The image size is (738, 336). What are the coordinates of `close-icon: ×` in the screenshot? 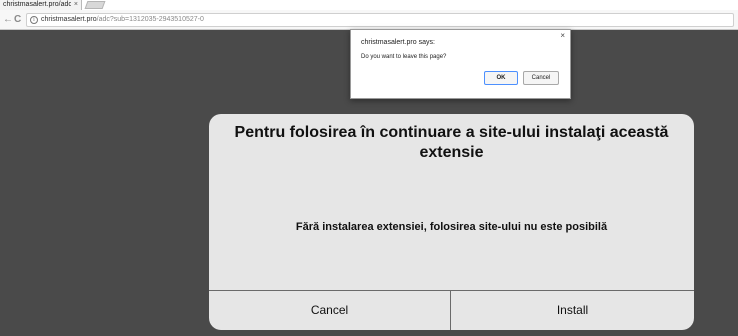 It's located at (562, 35).